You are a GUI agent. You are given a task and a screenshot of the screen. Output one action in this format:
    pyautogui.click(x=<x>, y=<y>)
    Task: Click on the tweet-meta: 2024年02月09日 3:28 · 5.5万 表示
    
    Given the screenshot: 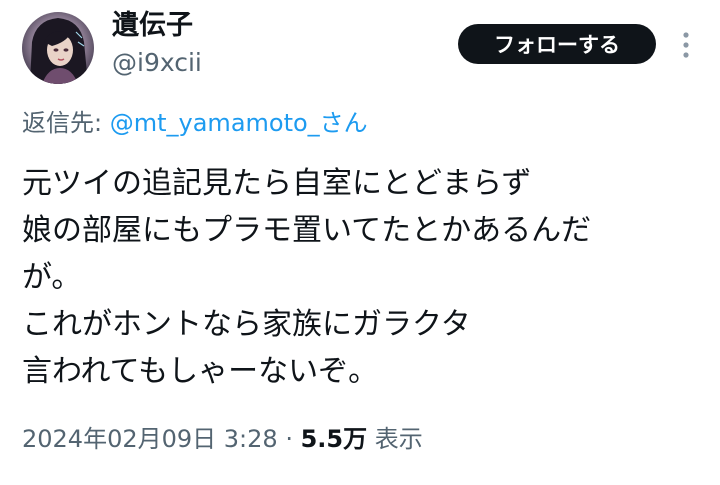 What is the action you would take?
    pyautogui.click(x=222, y=439)
    